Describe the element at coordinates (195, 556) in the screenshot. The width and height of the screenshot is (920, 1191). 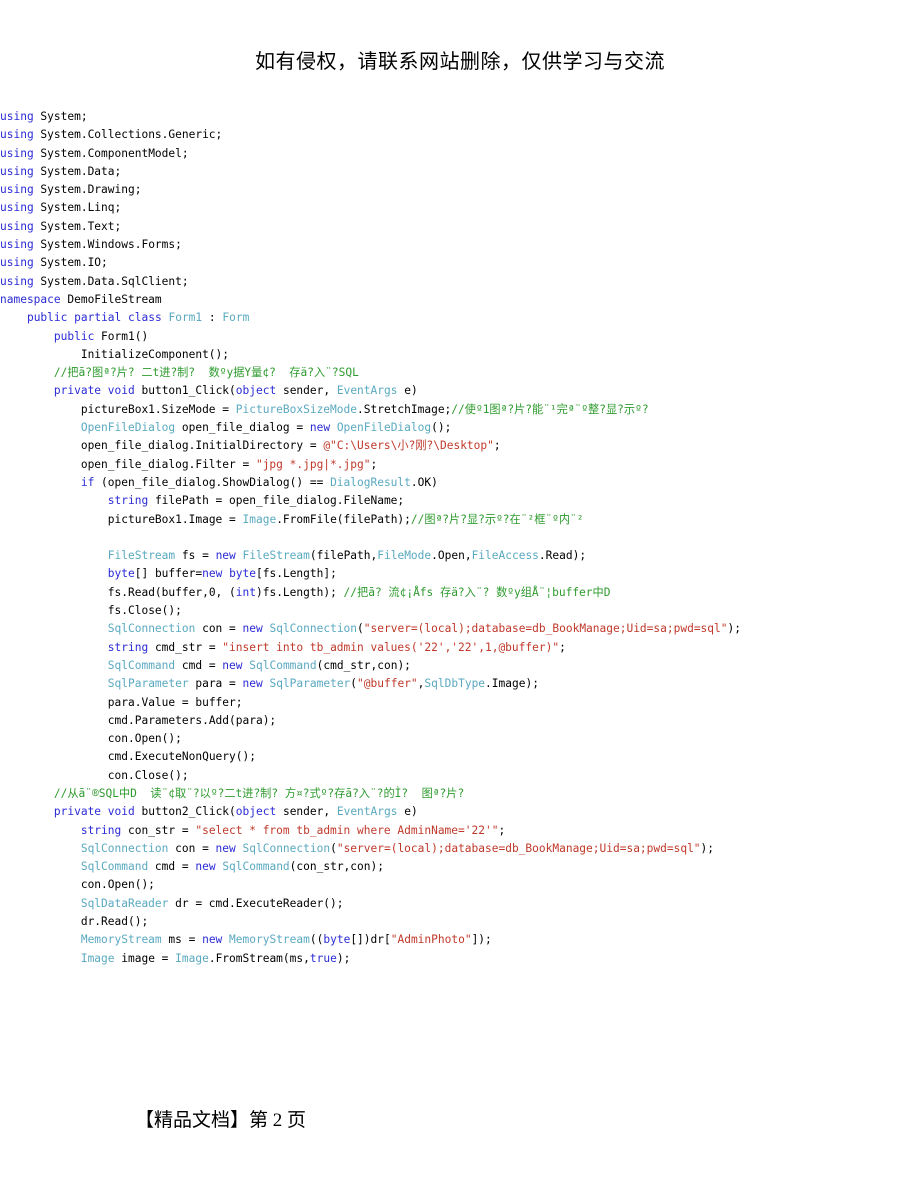
I see `code-token-pln: fs =` at that location.